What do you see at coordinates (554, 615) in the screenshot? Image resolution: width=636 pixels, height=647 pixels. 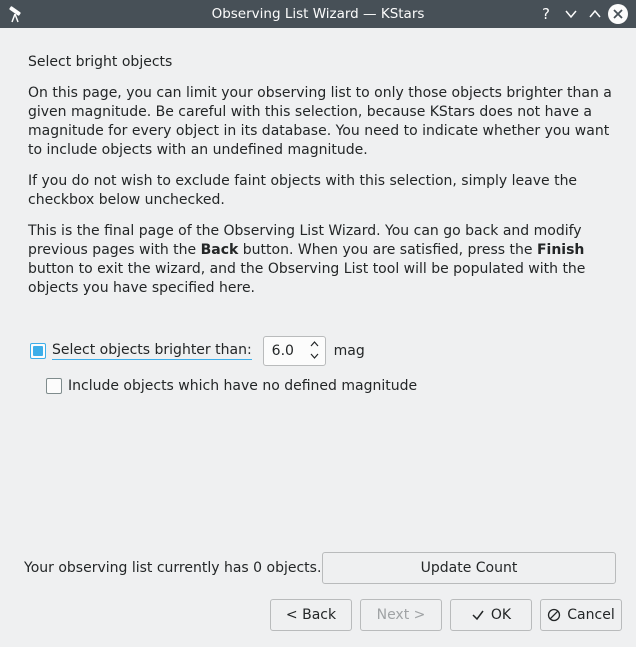 I see `cancel-circle-icon` at bounding box center [554, 615].